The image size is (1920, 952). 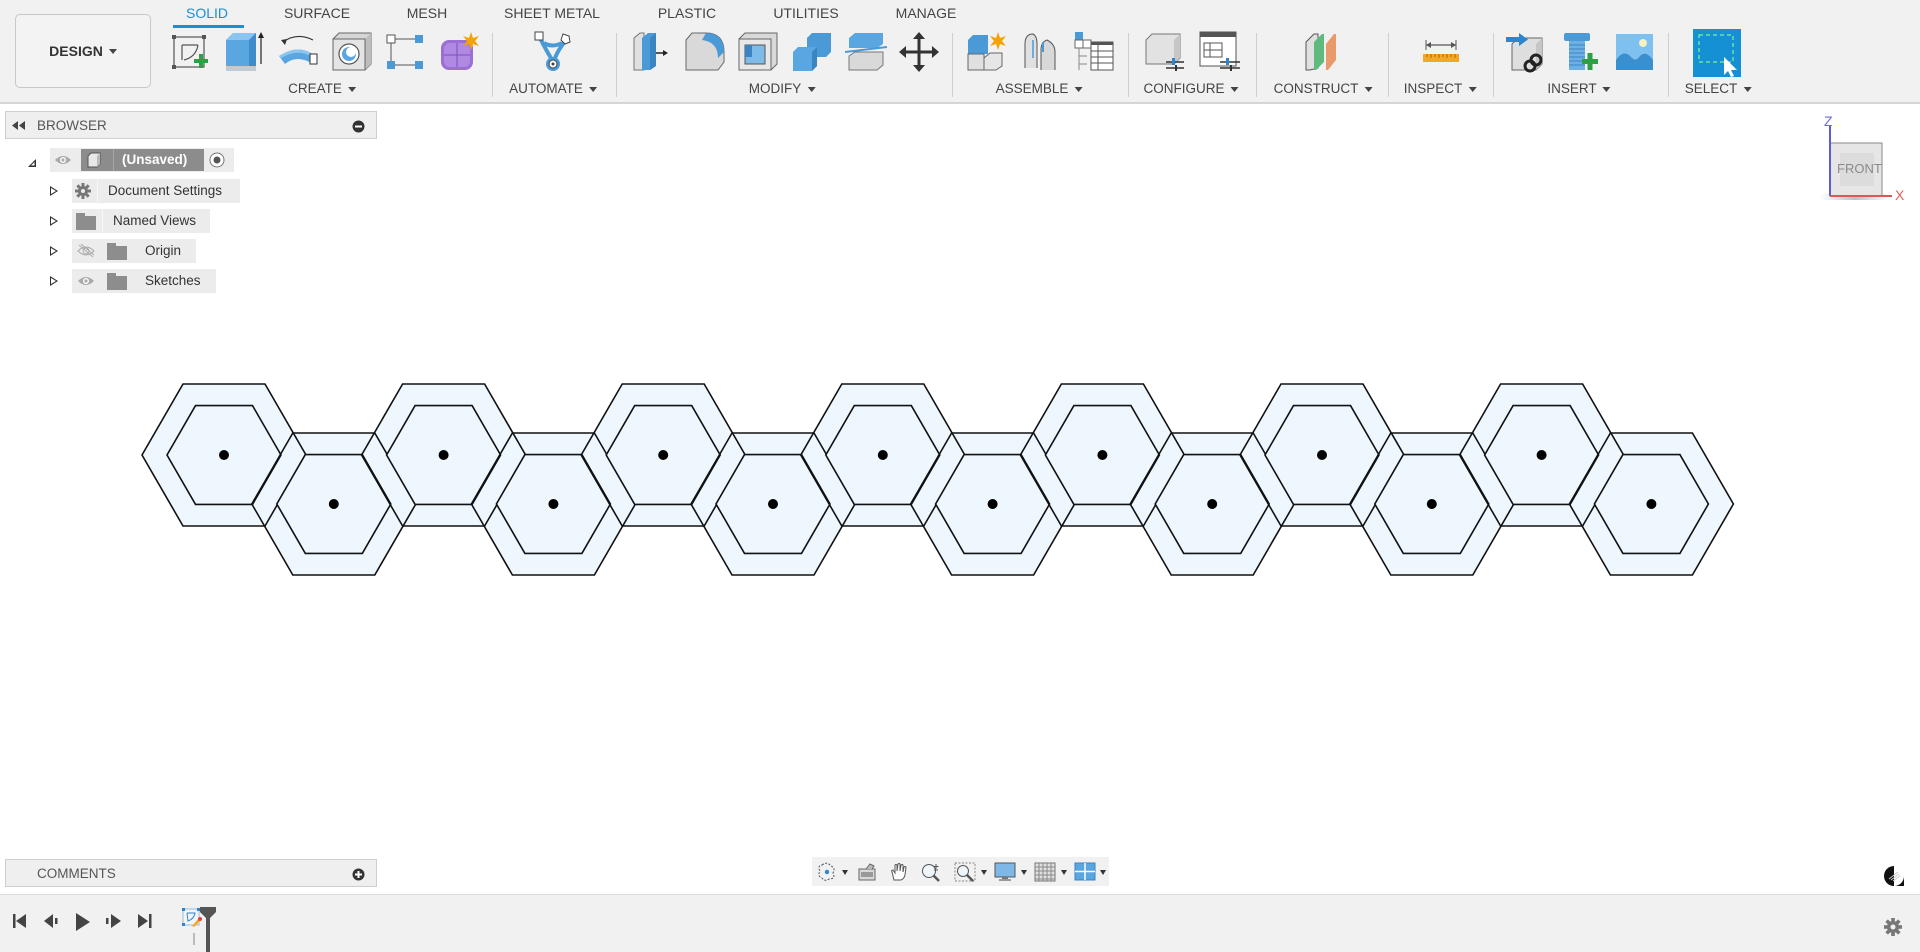 What do you see at coordinates (208, 929) in the screenshot?
I see `timeline-marker-handle` at bounding box center [208, 929].